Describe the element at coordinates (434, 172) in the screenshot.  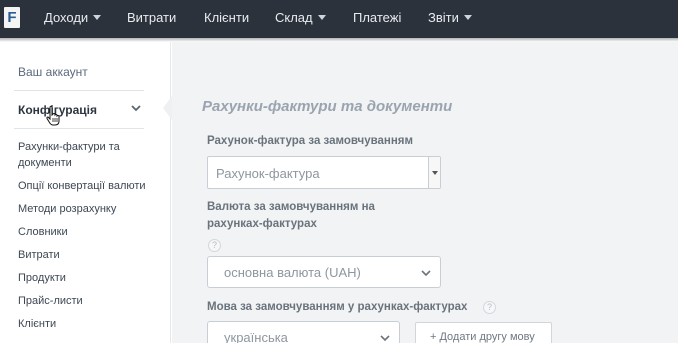
I see `dropdown-toggle-icon` at that location.